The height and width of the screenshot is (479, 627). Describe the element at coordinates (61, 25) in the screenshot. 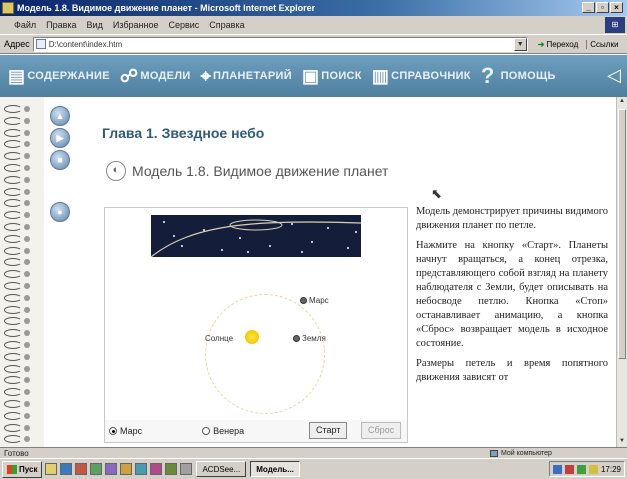

I see `menu-edit: Правка` at that location.